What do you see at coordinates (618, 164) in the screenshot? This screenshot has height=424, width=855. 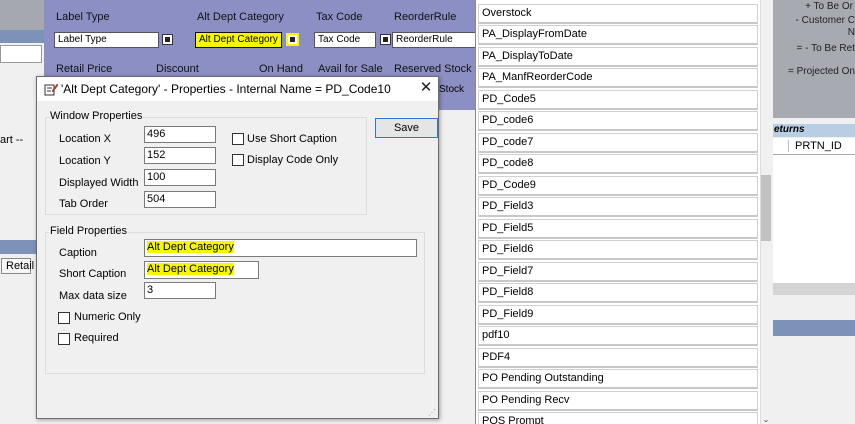 I see `list-item: PD_code8` at bounding box center [618, 164].